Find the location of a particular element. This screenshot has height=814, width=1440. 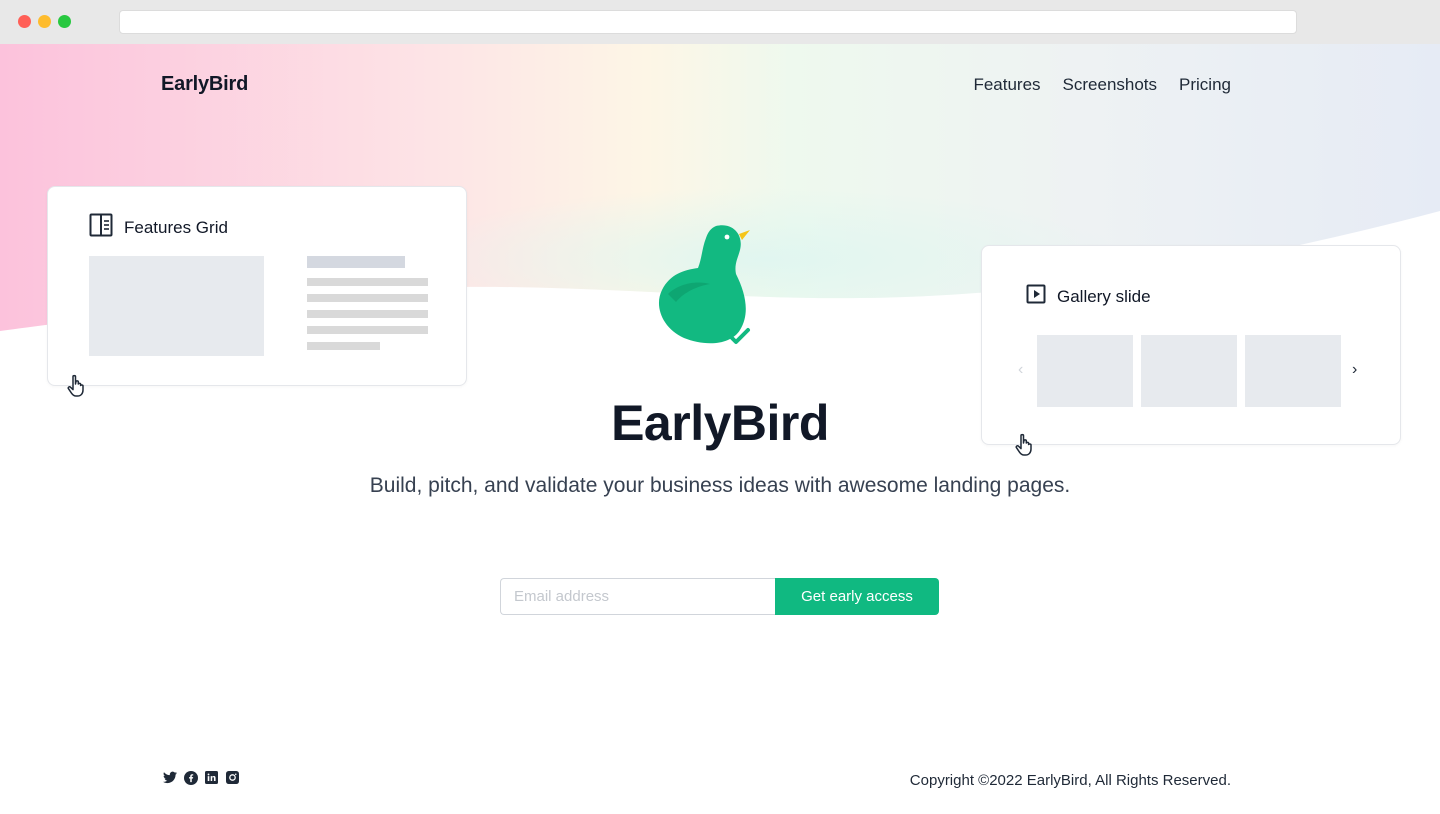

play-square-icon is located at coordinates (1036, 296).